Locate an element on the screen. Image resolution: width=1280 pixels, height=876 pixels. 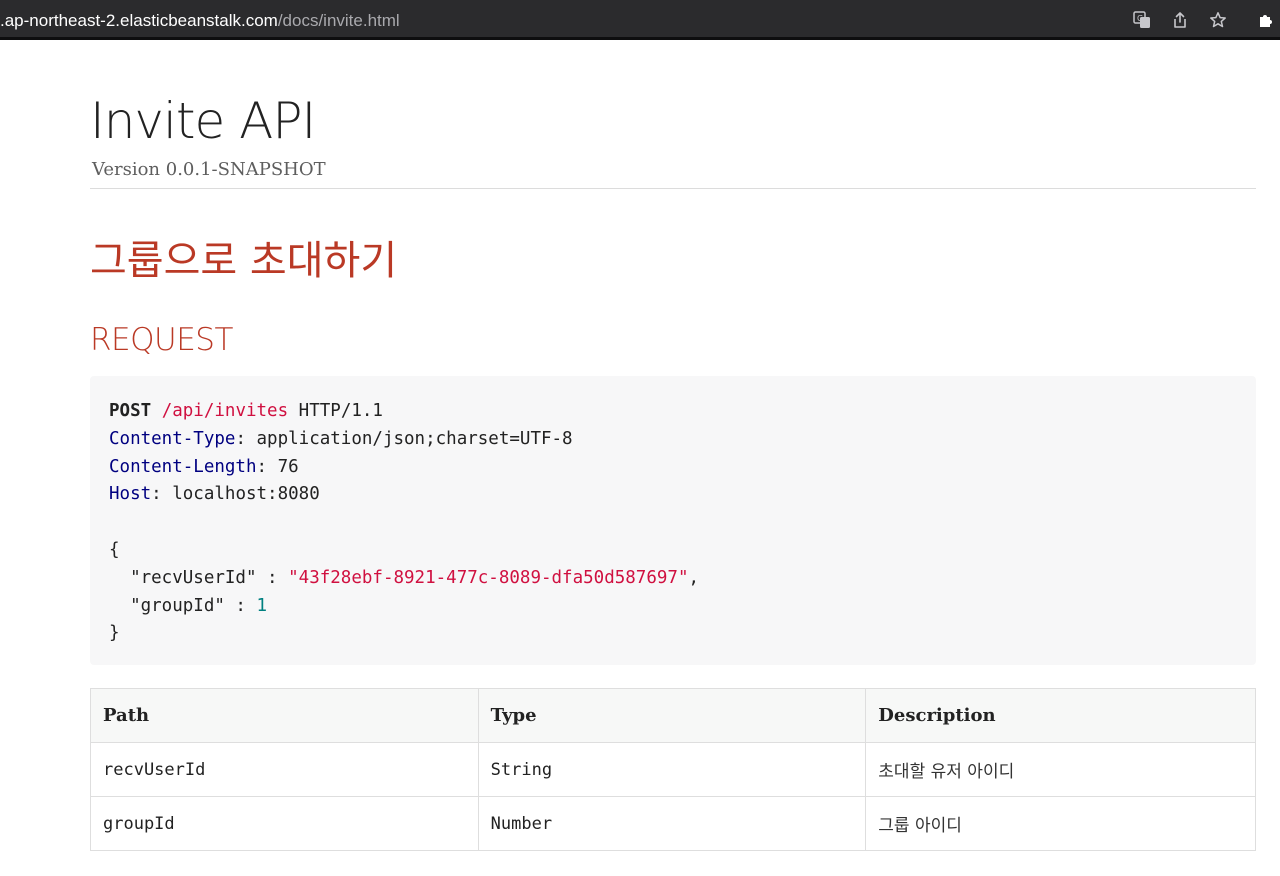
subsection-title: REQUEST is located at coordinates (161, 340).